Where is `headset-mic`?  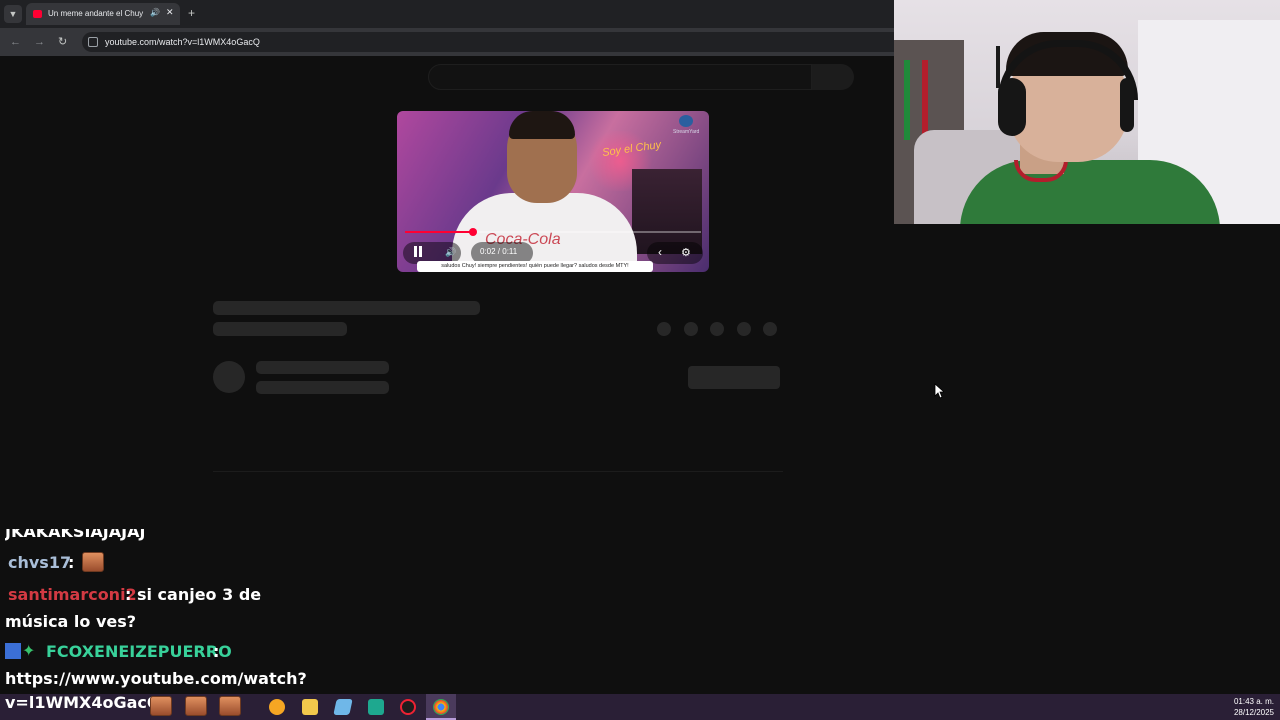 headset-mic is located at coordinates (998, 67).